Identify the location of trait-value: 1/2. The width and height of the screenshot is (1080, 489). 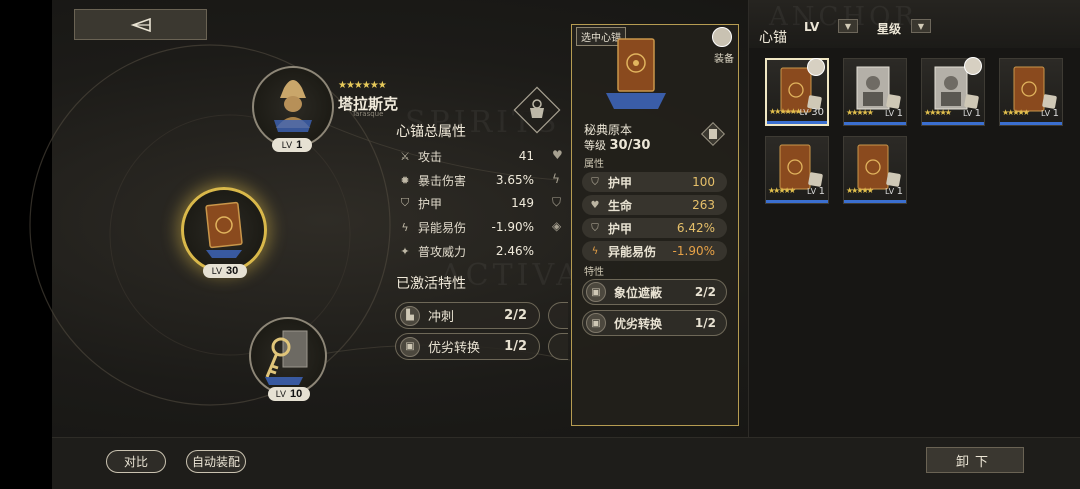
(515, 346).